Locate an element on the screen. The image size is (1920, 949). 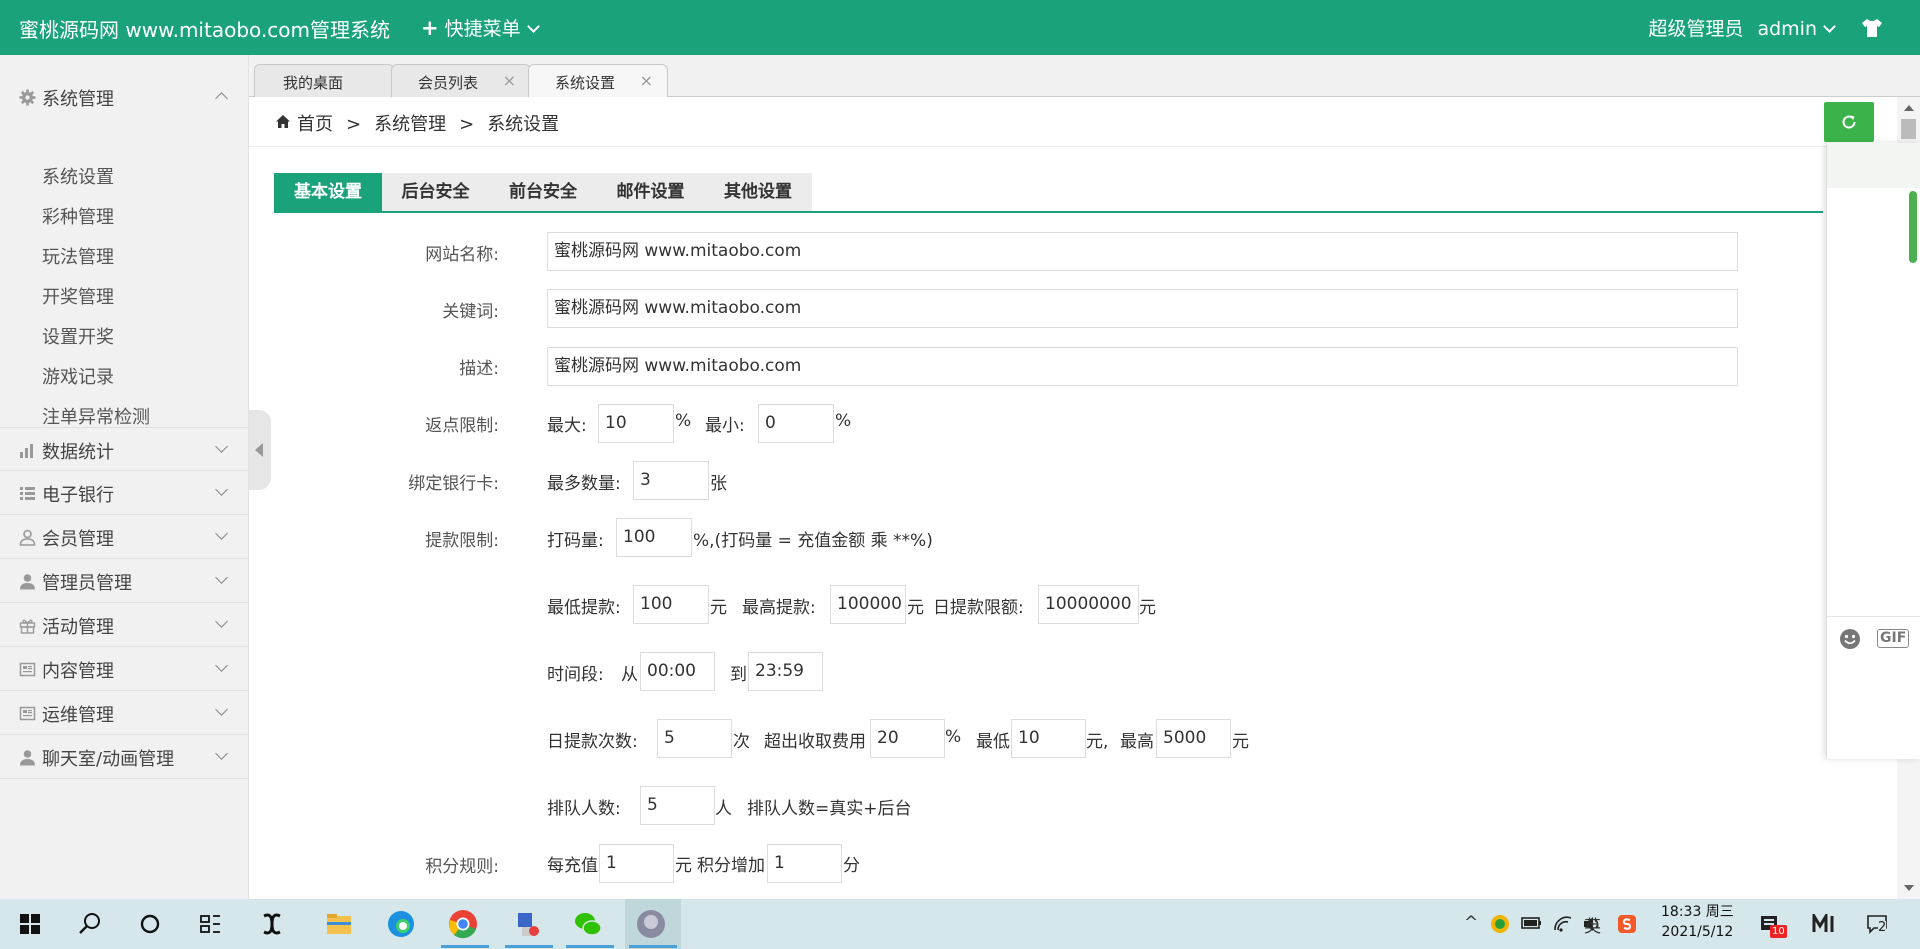
sidebar-group-members: 会员管理 is located at coordinates (124, 537).